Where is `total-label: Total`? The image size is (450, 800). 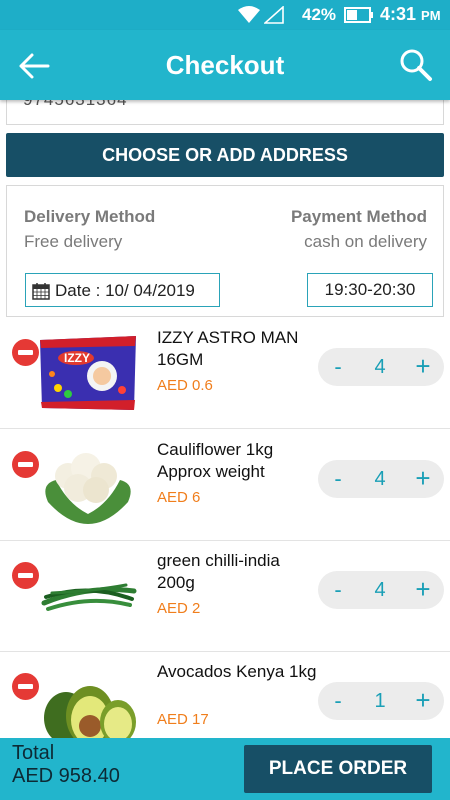 total-label: Total is located at coordinates (33, 753).